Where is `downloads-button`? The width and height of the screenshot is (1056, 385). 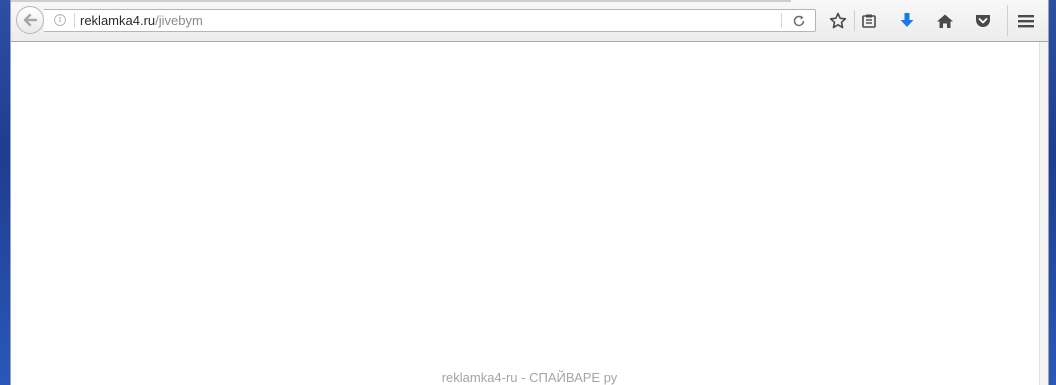 downloads-button is located at coordinates (907, 21).